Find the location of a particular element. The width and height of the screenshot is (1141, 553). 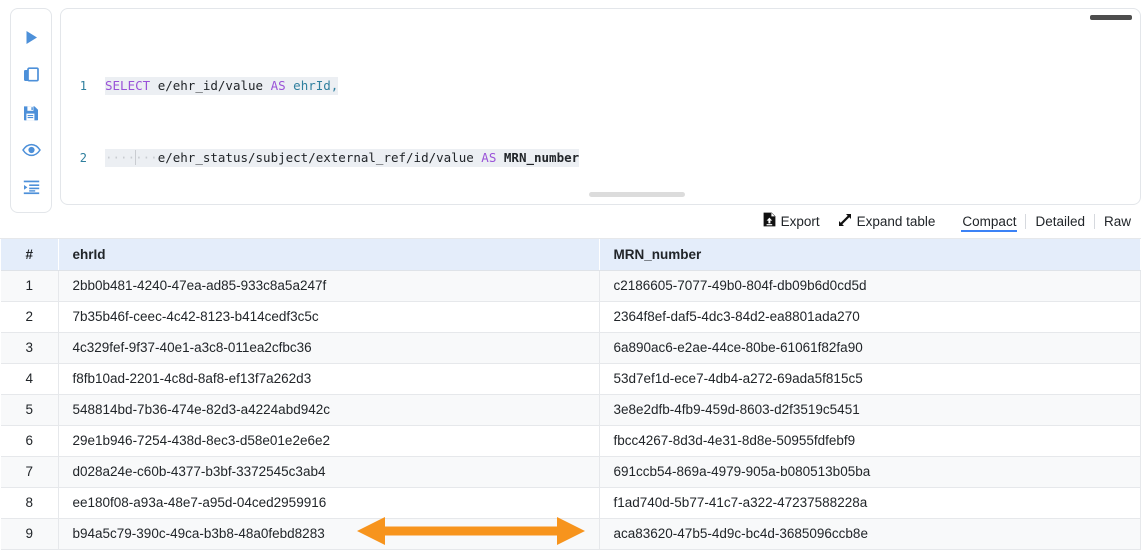

preview-query-button is located at coordinates (31, 149).